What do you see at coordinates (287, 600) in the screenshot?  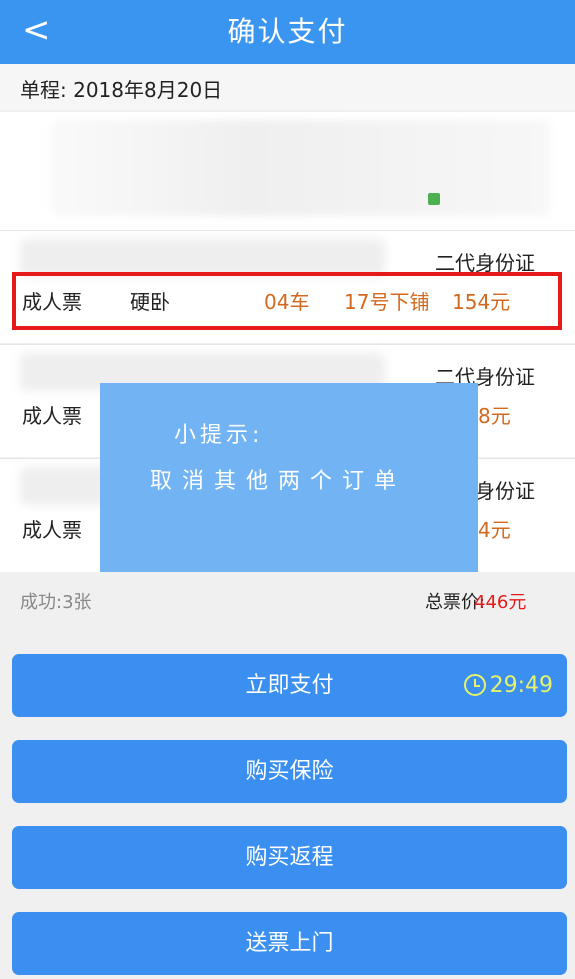 I see `summary-bar: 成功:3张 总票价: 446元` at bounding box center [287, 600].